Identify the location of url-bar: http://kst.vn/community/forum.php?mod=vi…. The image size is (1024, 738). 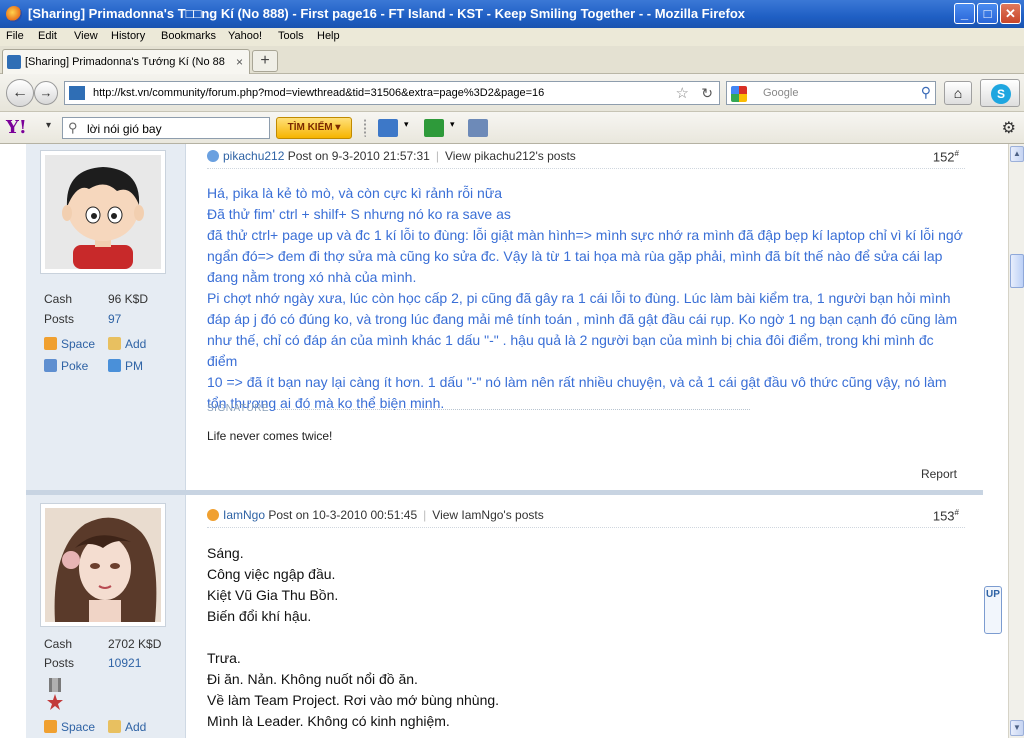
(392, 93).